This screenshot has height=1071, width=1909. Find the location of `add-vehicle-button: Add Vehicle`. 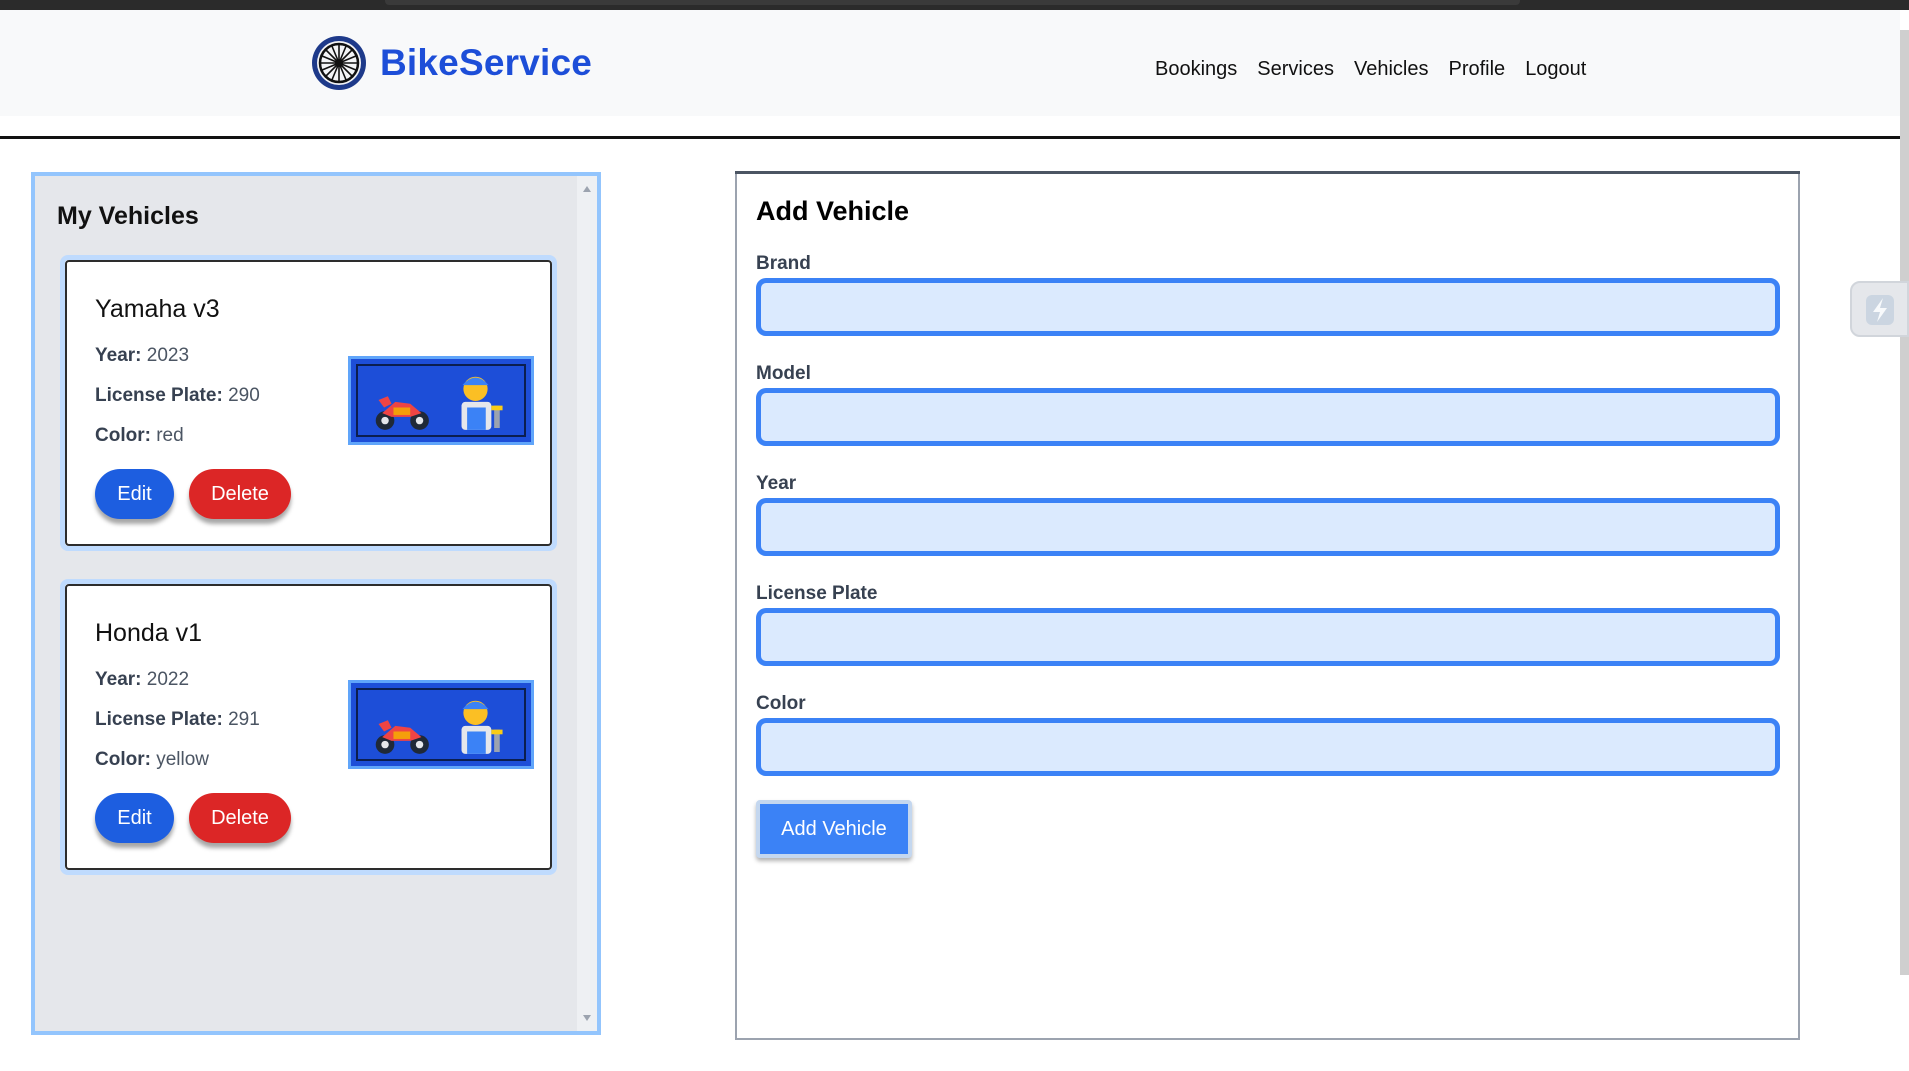

add-vehicle-button: Add Vehicle is located at coordinates (834, 829).